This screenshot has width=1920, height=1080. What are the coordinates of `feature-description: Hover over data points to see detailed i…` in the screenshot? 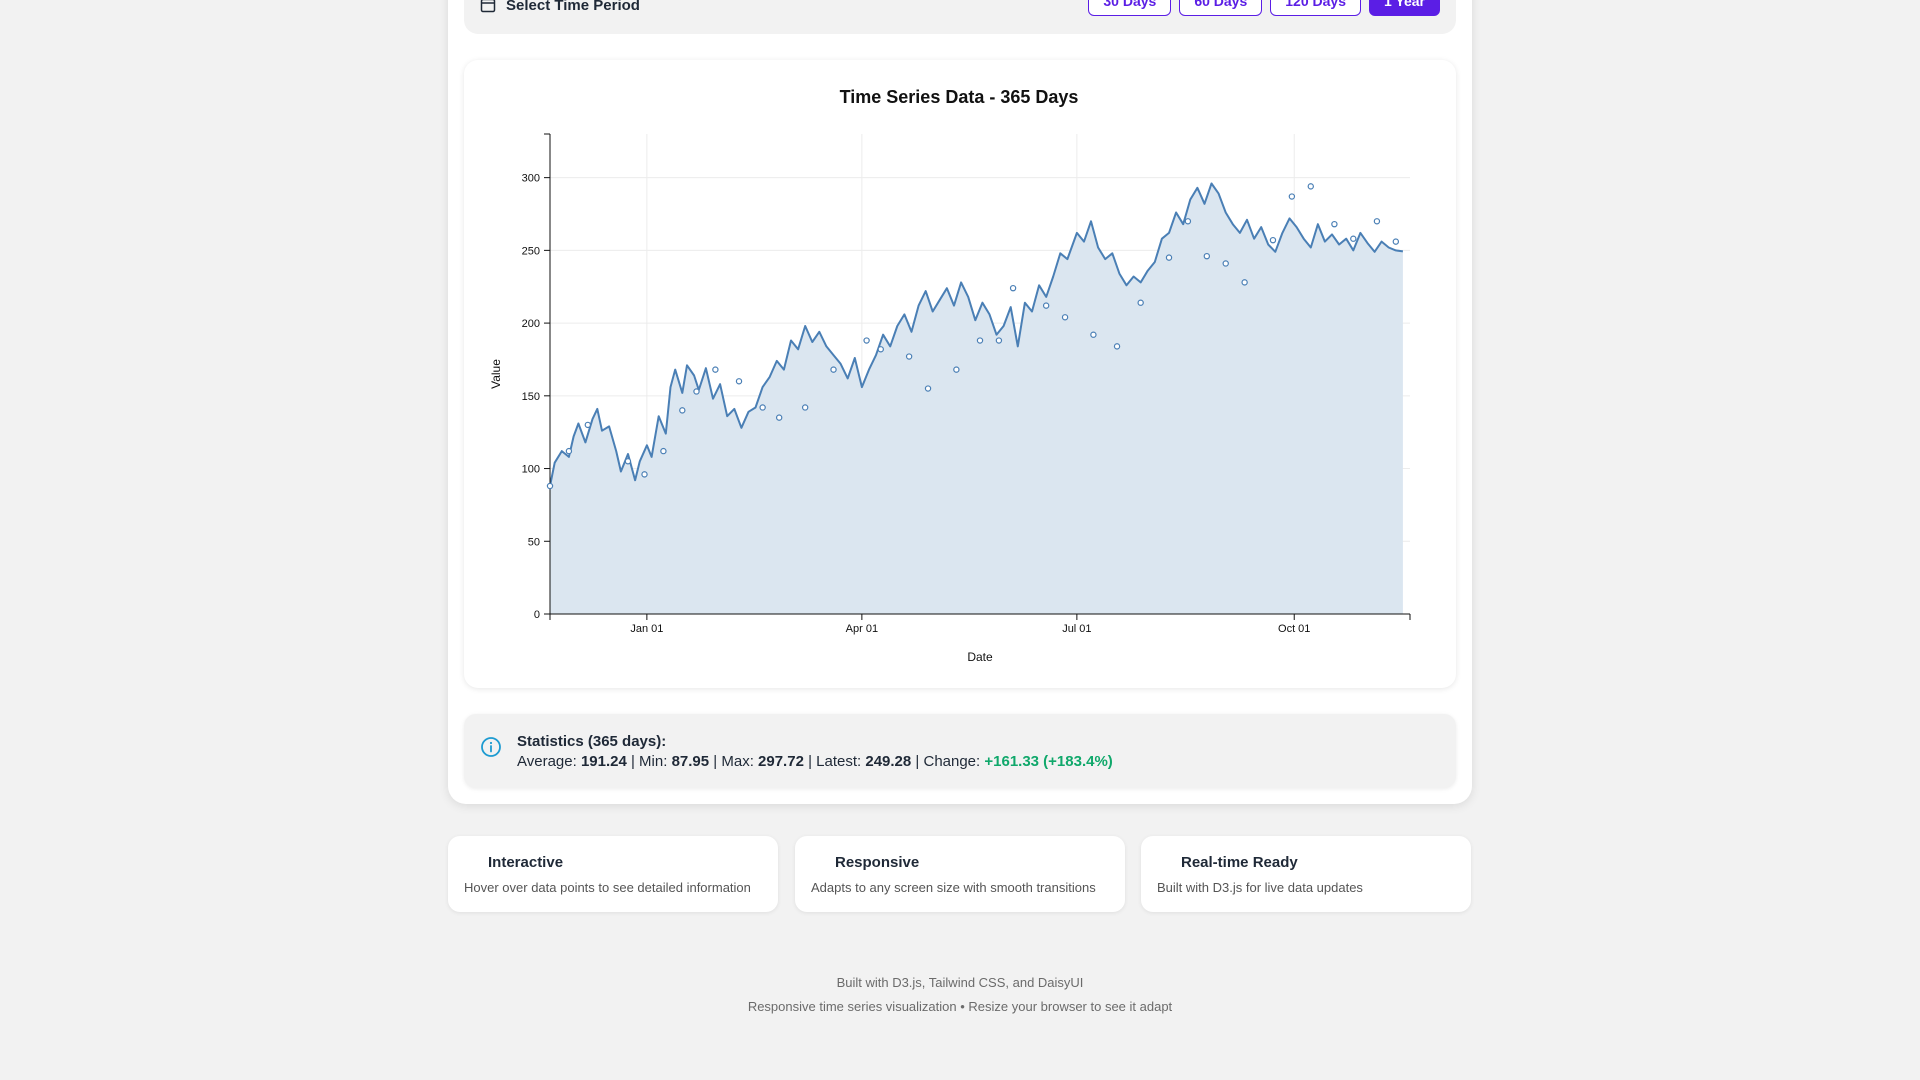 It's located at (607, 887).